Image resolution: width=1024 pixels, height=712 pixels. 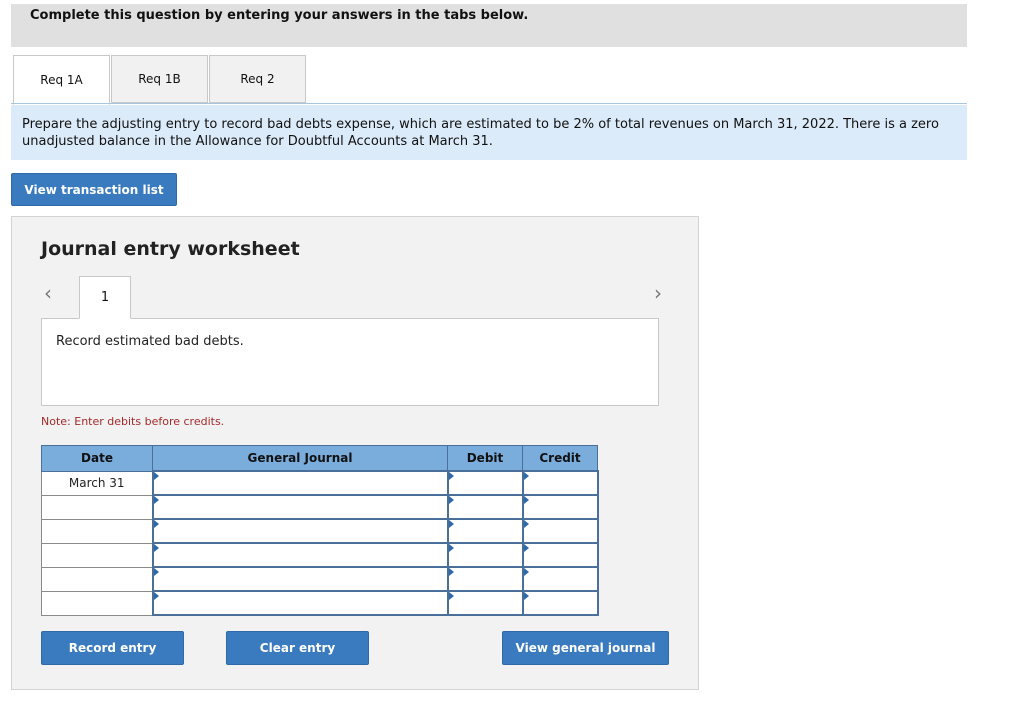 I want to click on view-general-journal-button: View general journal, so click(x=585, y=648).